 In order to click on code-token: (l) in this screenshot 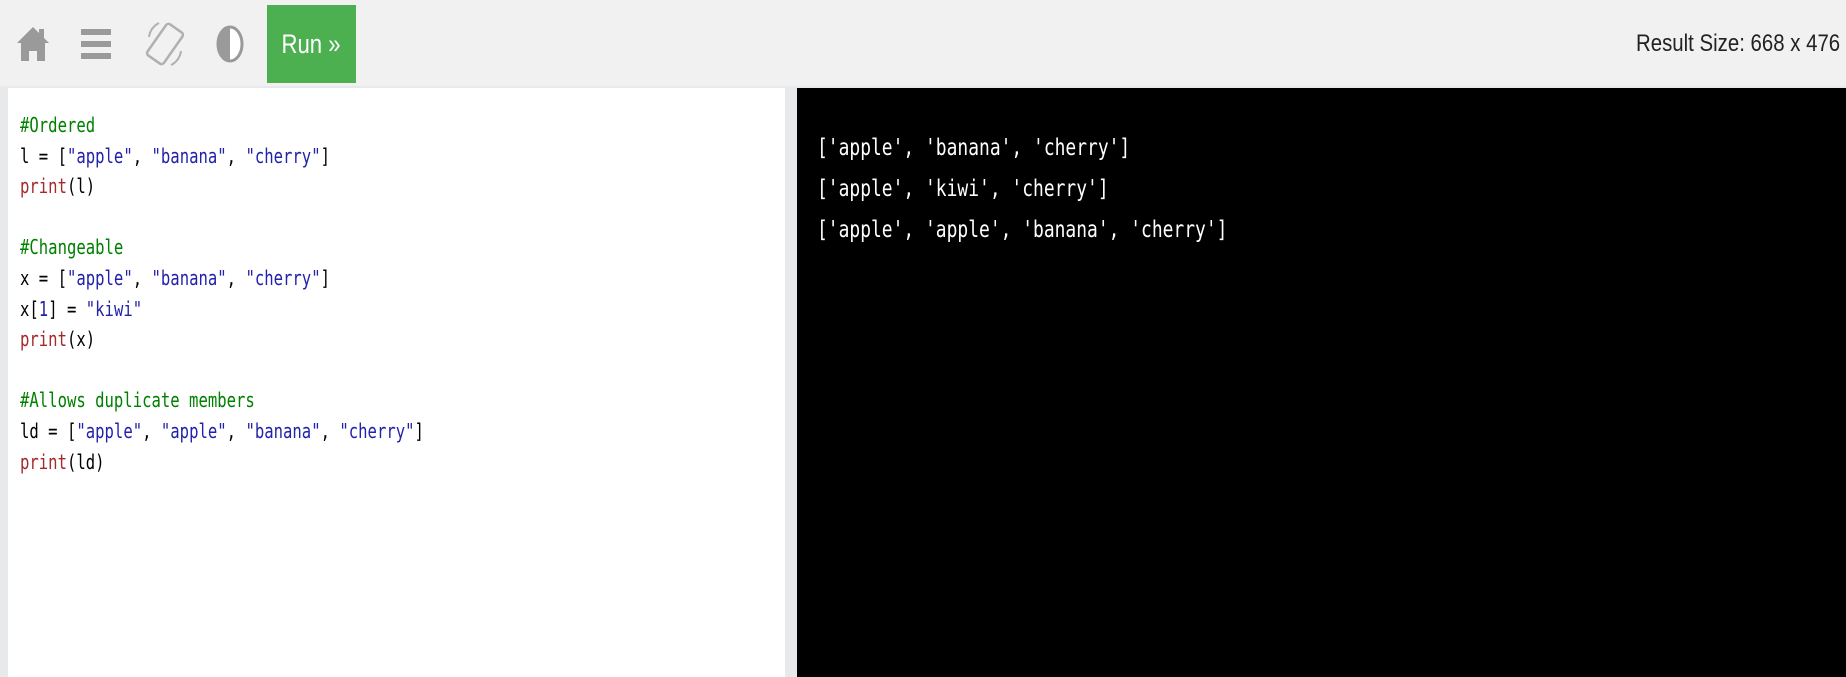, I will do `click(81, 186)`.